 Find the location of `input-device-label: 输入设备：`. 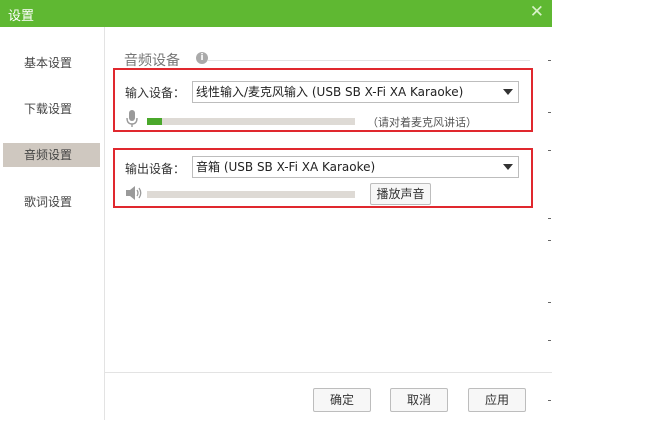

input-device-label: 输入设备： is located at coordinates (155, 93).